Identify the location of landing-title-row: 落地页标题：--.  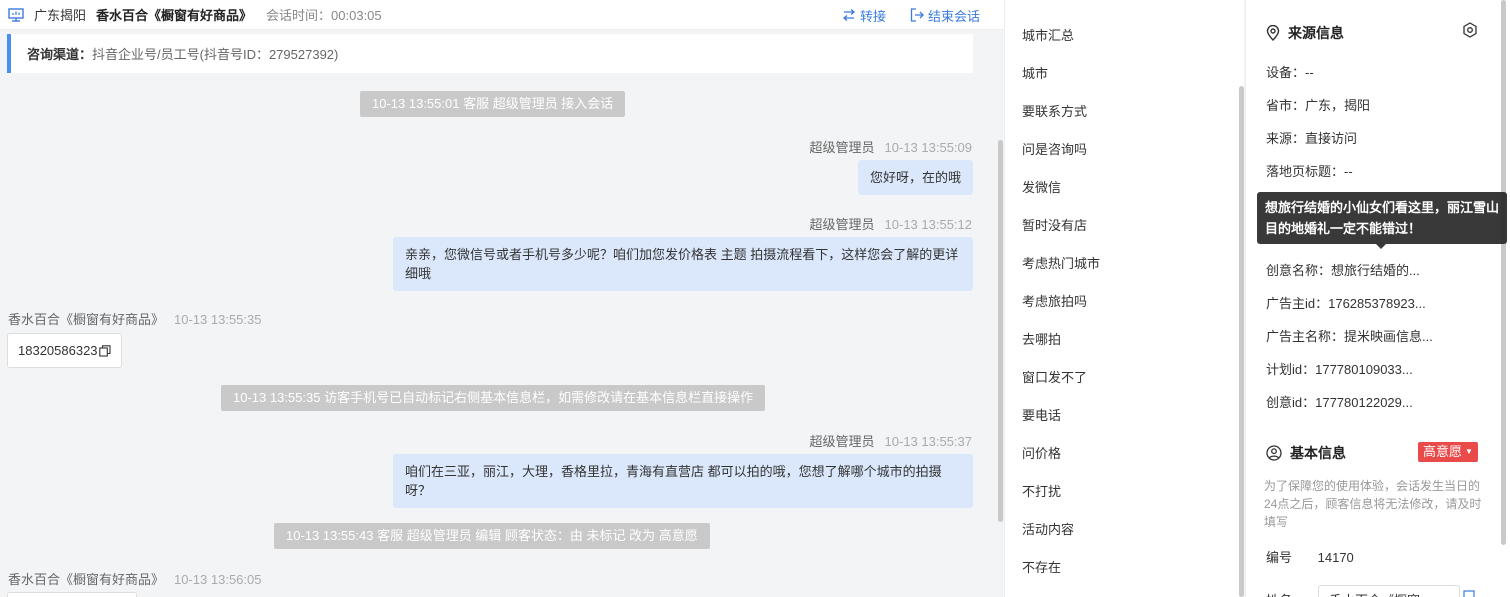
(1309, 171).